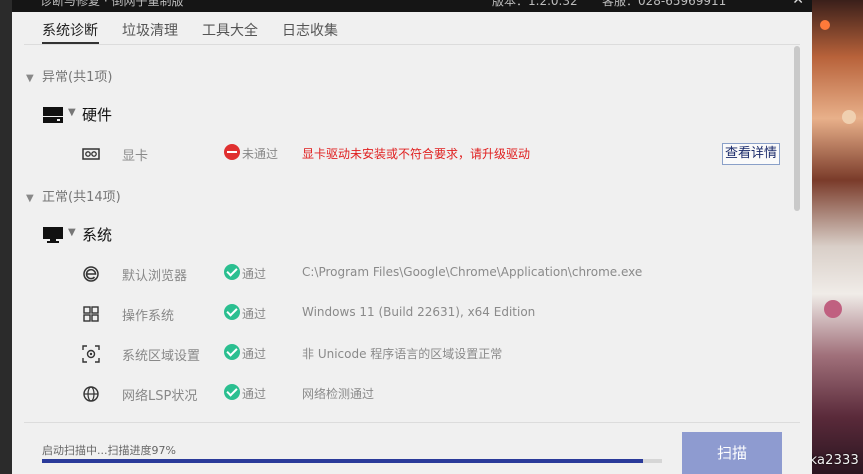 The image size is (863, 474). I want to click on item-status: 未通过, so click(260, 154).